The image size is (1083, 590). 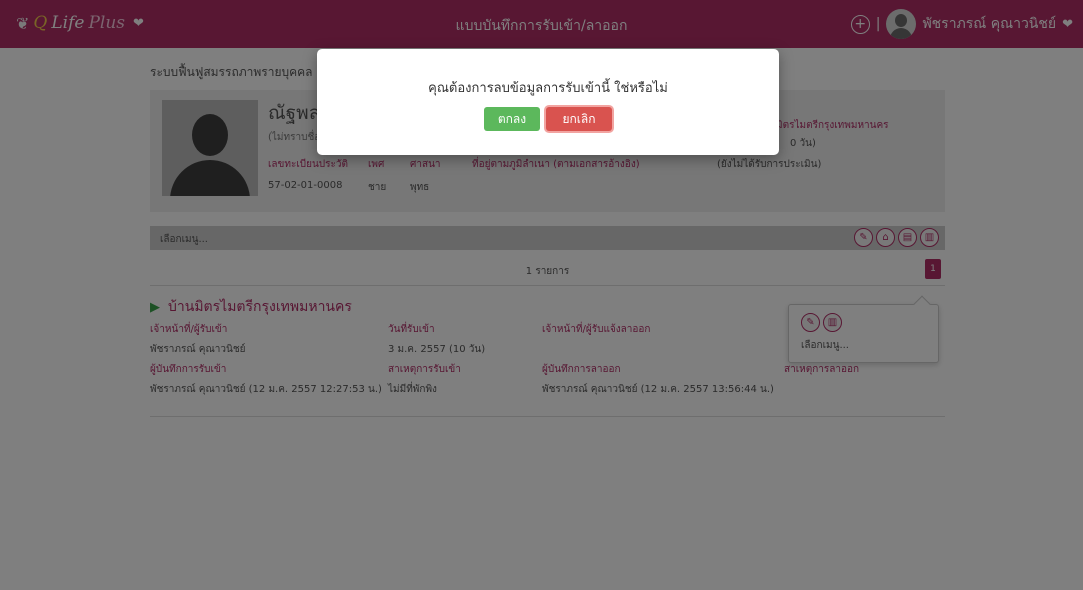 What do you see at coordinates (512, 119) in the screenshot?
I see `ok-button: ตกลง` at bounding box center [512, 119].